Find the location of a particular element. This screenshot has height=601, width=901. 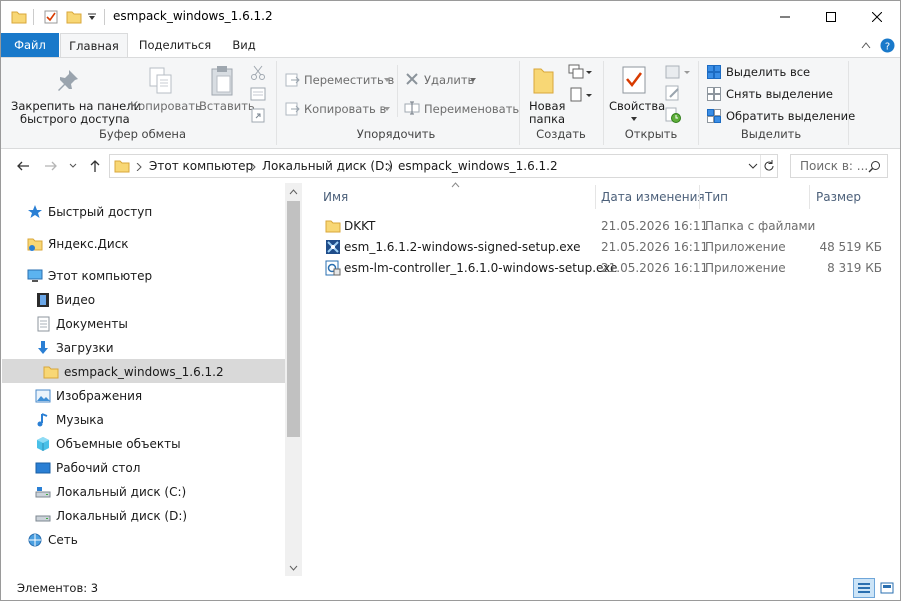

new-folder-label-line2: папка is located at coordinates (547, 119).